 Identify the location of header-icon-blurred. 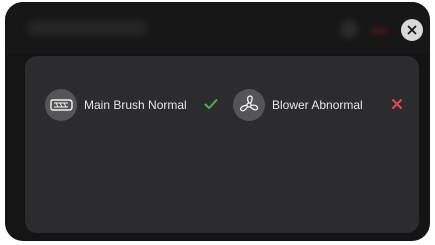
(349, 29).